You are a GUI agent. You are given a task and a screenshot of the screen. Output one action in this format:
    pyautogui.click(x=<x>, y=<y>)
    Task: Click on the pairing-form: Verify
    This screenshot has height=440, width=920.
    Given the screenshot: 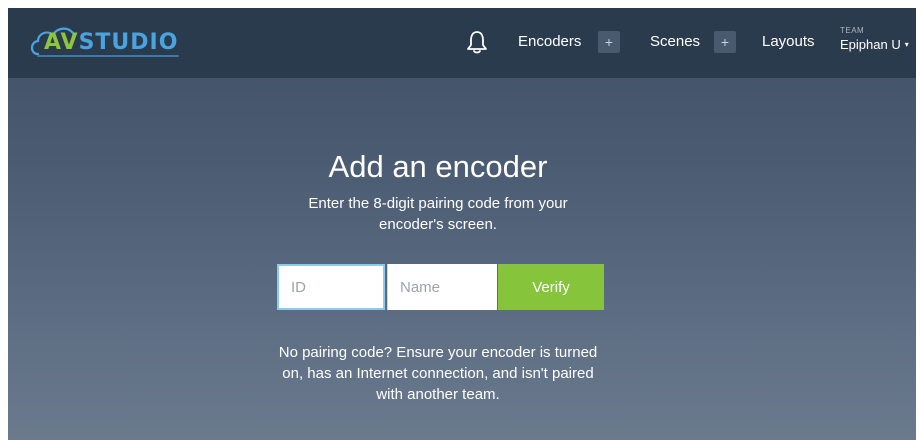 What is the action you would take?
    pyautogui.click(x=440, y=287)
    